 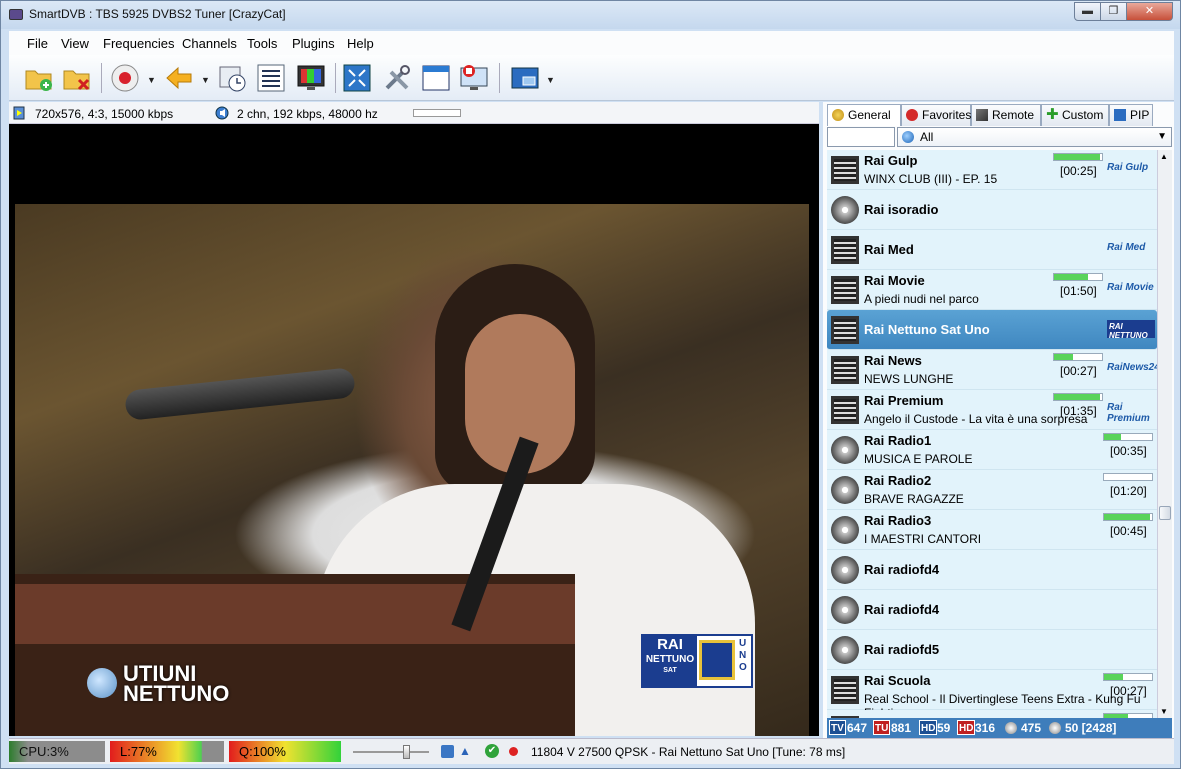 I want to click on tab-custom: ✚ Custom, so click(x=1075, y=115).